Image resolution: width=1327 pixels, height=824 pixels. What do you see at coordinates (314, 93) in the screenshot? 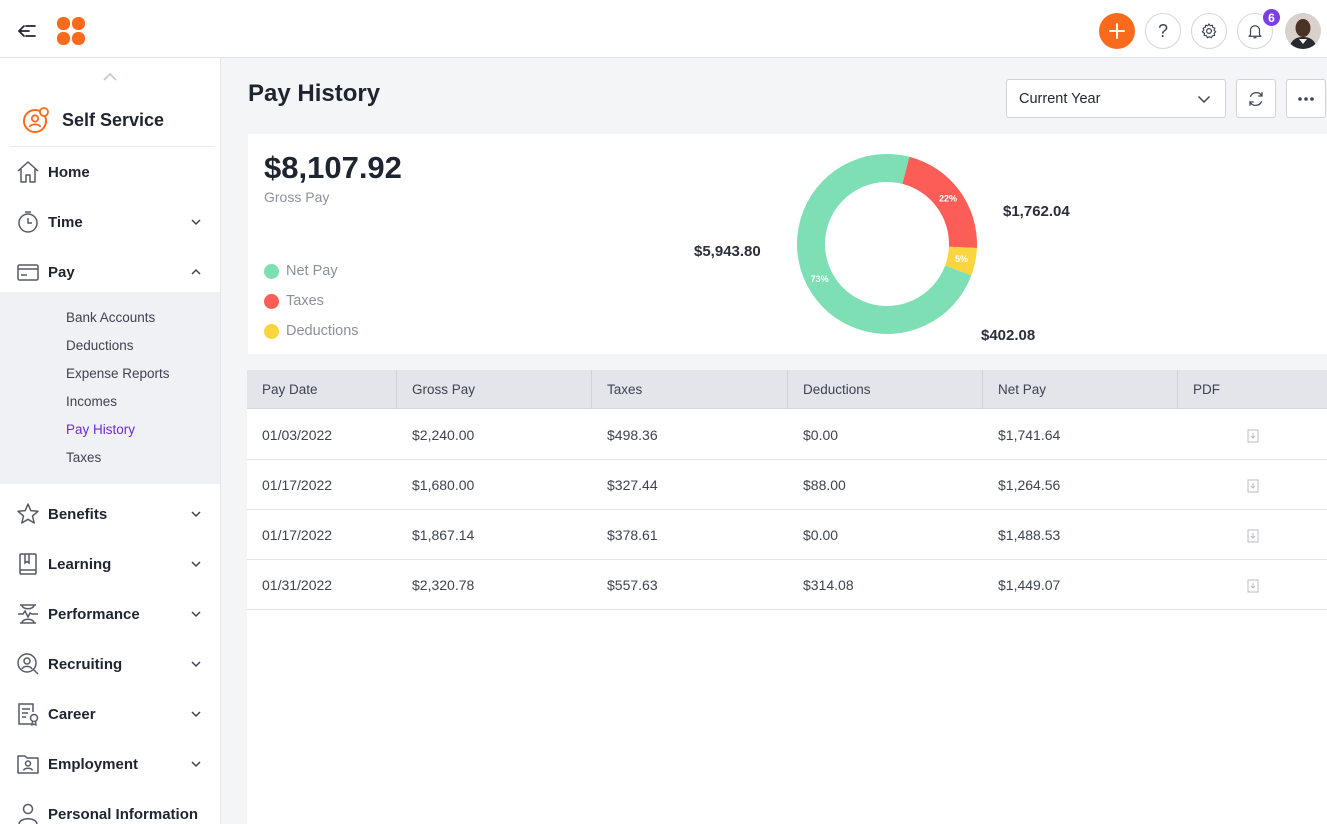
I see `page-title: Pay History` at bounding box center [314, 93].